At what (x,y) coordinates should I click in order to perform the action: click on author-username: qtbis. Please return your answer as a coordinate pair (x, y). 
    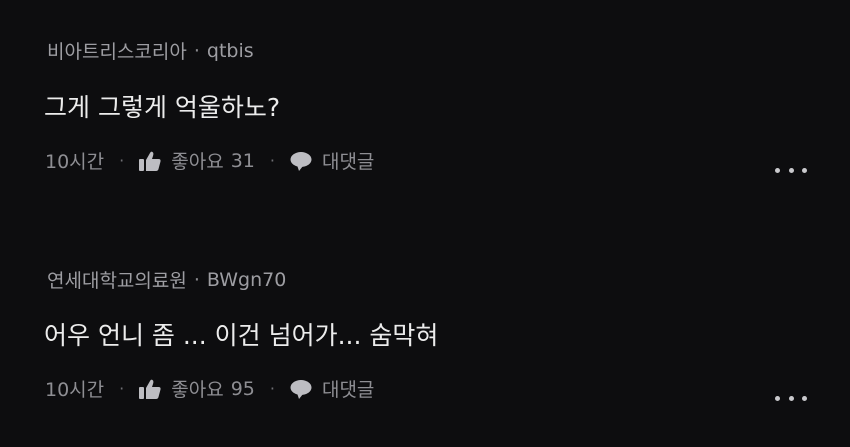
    Looking at the image, I should click on (230, 51).